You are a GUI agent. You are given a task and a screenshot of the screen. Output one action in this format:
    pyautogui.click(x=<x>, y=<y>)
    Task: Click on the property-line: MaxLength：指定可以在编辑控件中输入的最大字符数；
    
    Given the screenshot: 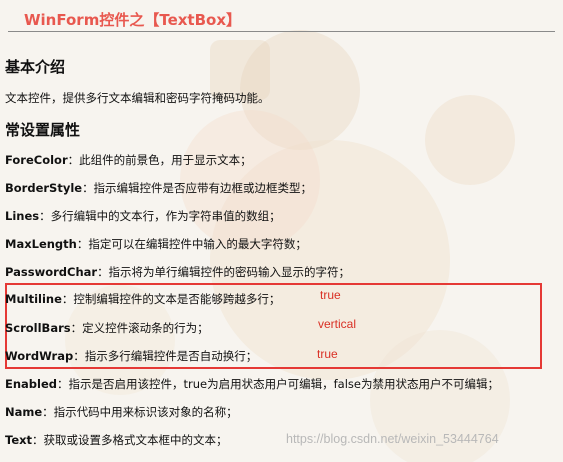 What is the action you would take?
    pyautogui.click(x=156, y=244)
    